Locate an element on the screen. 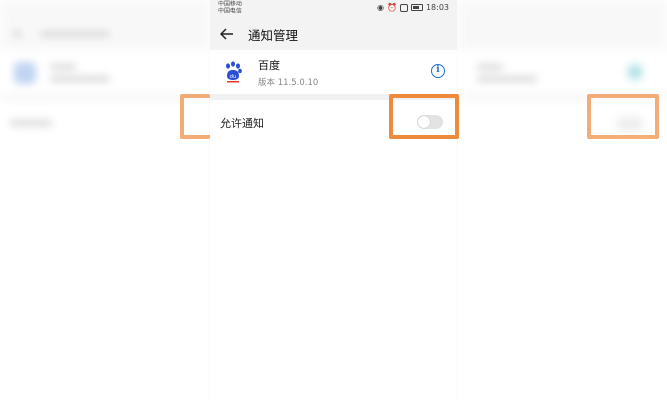  vibrate-icon is located at coordinates (403, 7).